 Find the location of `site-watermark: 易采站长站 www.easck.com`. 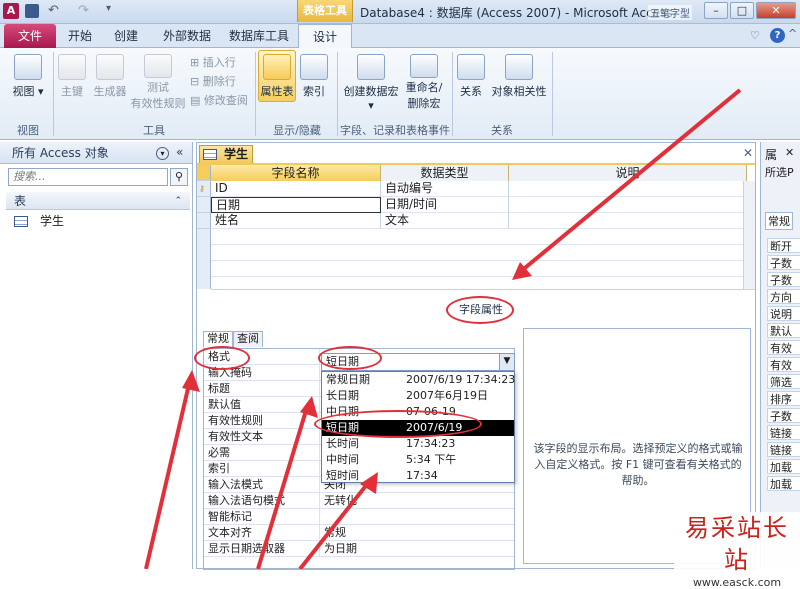

site-watermark: 易采站长站 www.easck.com is located at coordinates (737, 550).